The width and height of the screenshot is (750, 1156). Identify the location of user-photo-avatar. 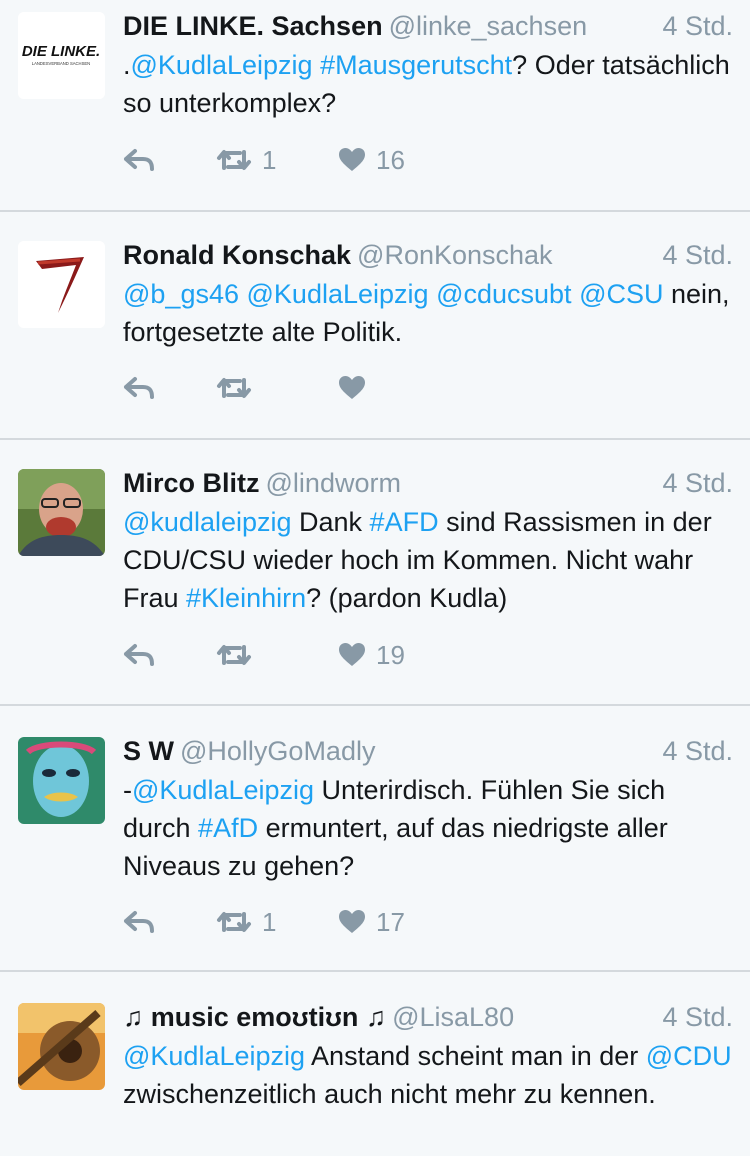
(61, 512).